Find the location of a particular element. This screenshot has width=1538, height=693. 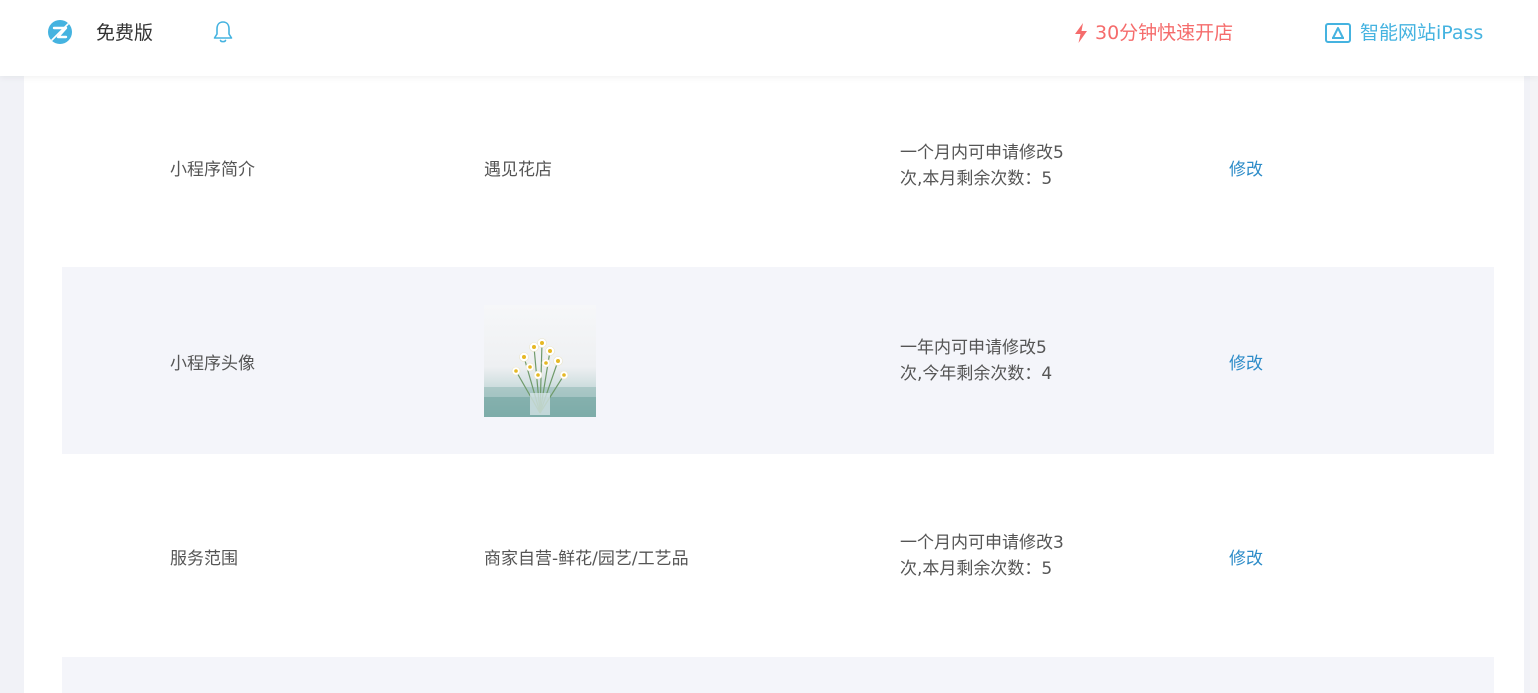

rule-line: 次,今年剩余次数：4 is located at coordinates (976, 374).